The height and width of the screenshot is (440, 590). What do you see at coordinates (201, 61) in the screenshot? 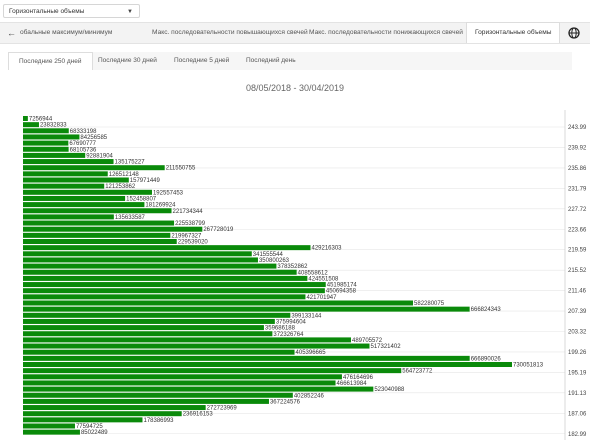
I see `tab-last-5-days: Последние 5 дней` at bounding box center [201, 61].